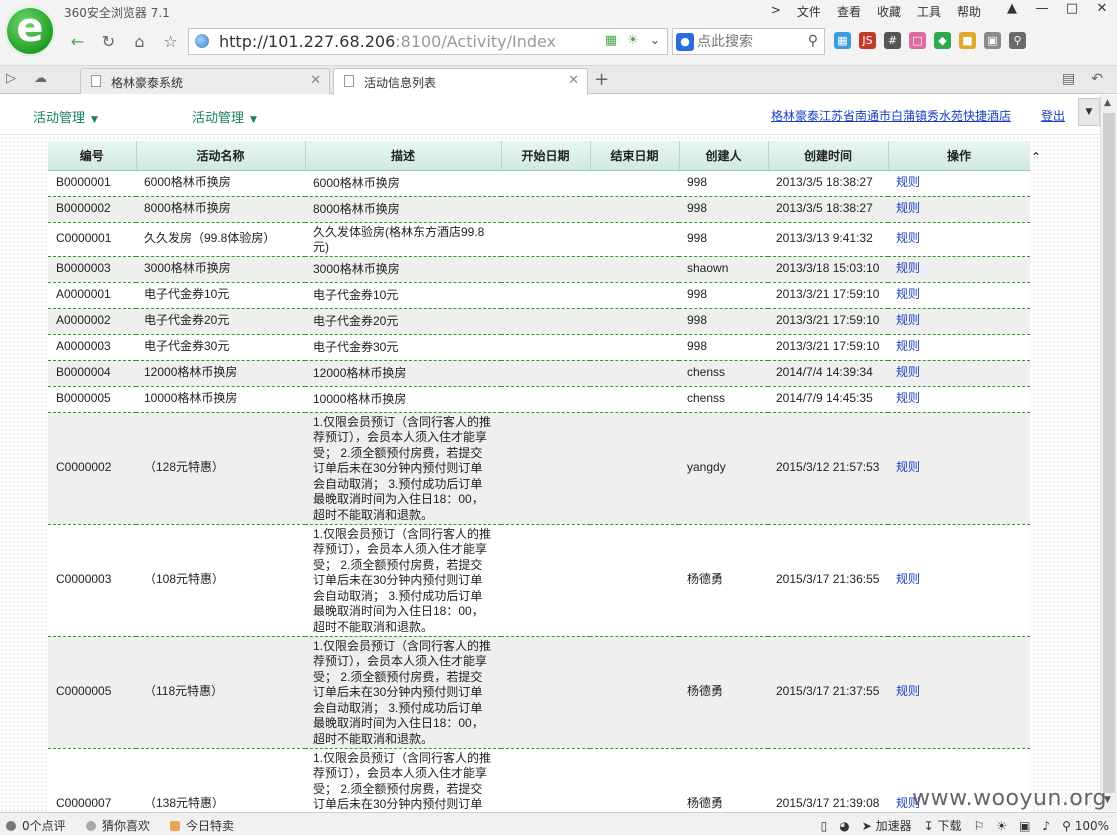 The height and width of the screenshot is (835, 1117). What do you see at coordinates (403, 399) in the screenshot?
I see `cell-desc: 10000格林币换房` at bounding box center [403, 399].